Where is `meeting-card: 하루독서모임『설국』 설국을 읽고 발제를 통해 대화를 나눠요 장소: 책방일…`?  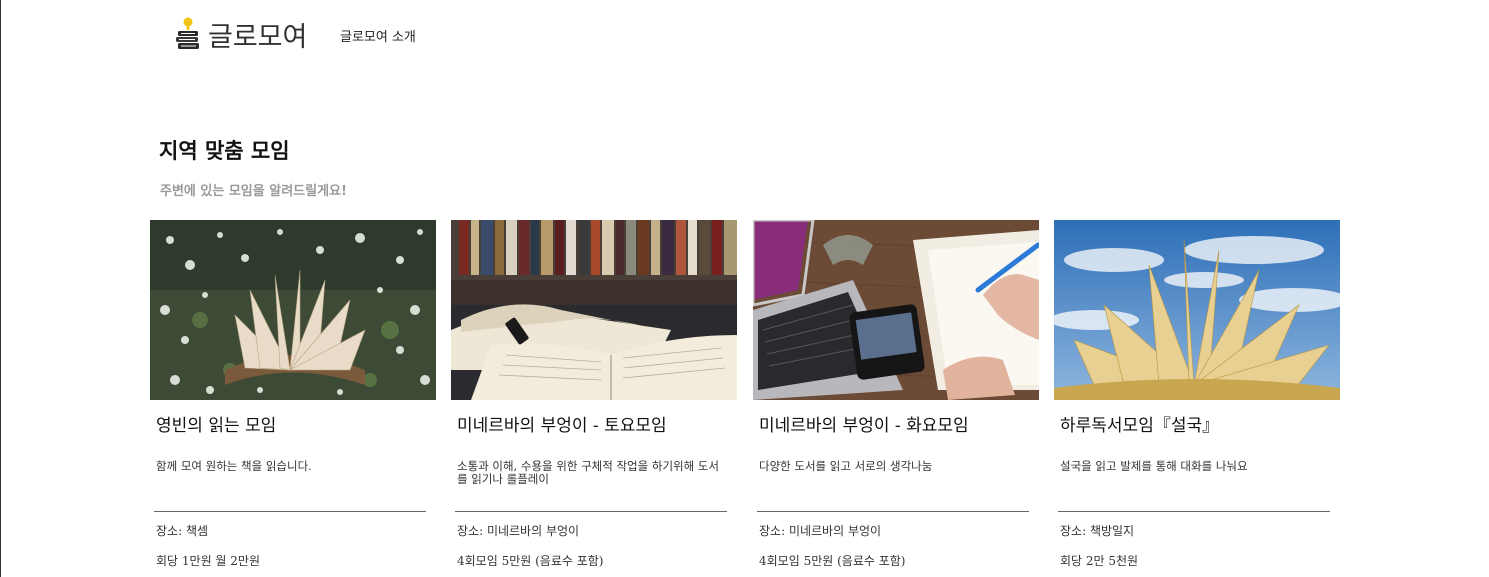
meeting-card: 하루독서모임『설국』 설국을 읽고 발제를 통해 대화를 나눠요 장소: 책방일… is located at coordinates (1197, 398).